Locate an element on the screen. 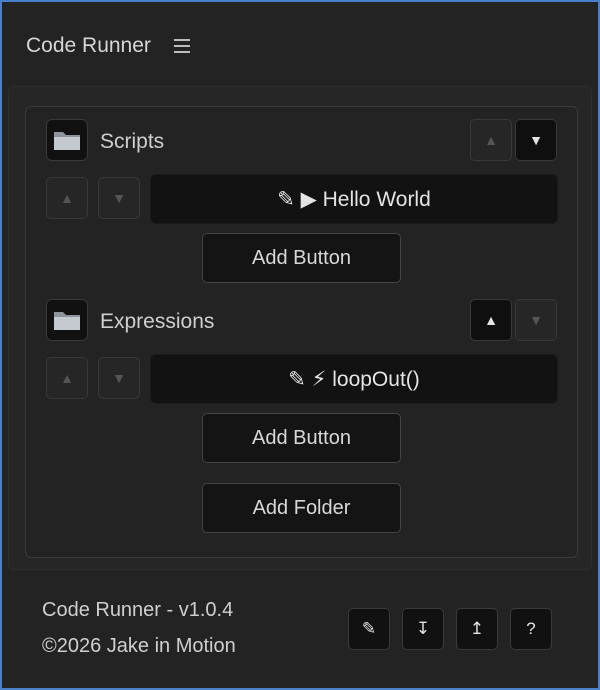  add-folder-button: Add Folder is located at coordinates (301, 508).